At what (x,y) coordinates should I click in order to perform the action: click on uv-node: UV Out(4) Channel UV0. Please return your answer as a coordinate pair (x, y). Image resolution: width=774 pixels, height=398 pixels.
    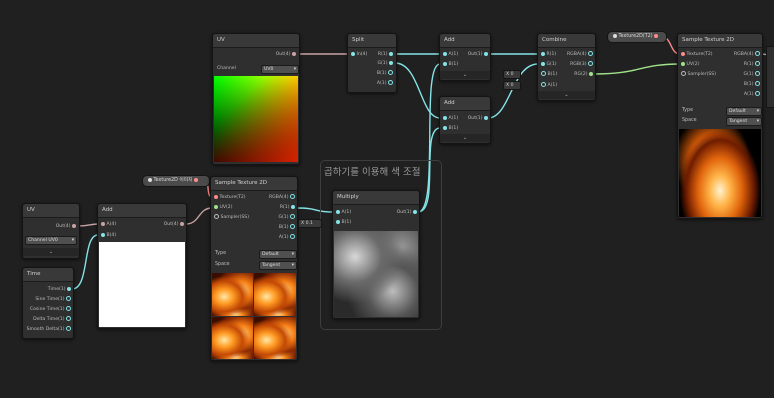
    Looking at the image, I should click on (256, 99).